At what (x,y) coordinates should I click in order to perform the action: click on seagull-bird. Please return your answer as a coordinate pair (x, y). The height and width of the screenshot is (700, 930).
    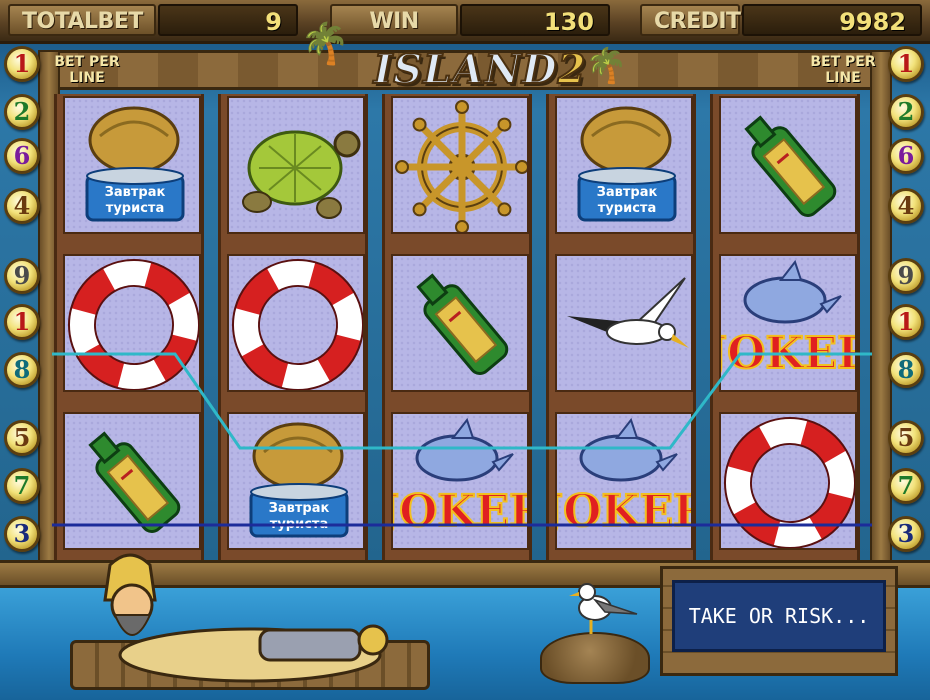
    Looking at the image, I should click on (603, 608).